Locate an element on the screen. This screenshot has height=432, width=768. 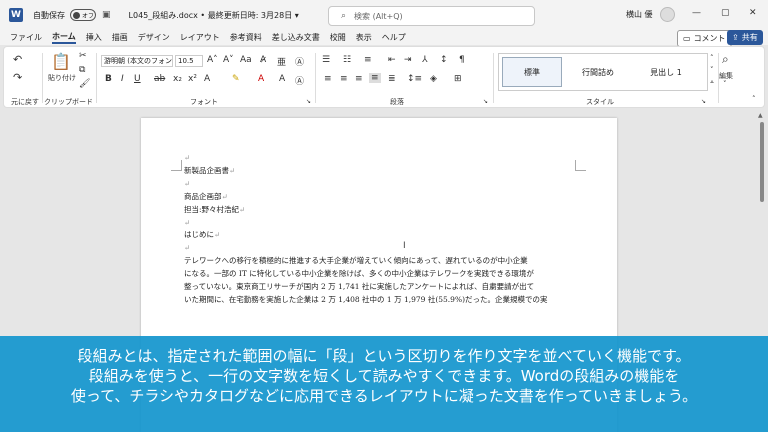
bullets-icon: ☰ is located at coordinates (326, 60).